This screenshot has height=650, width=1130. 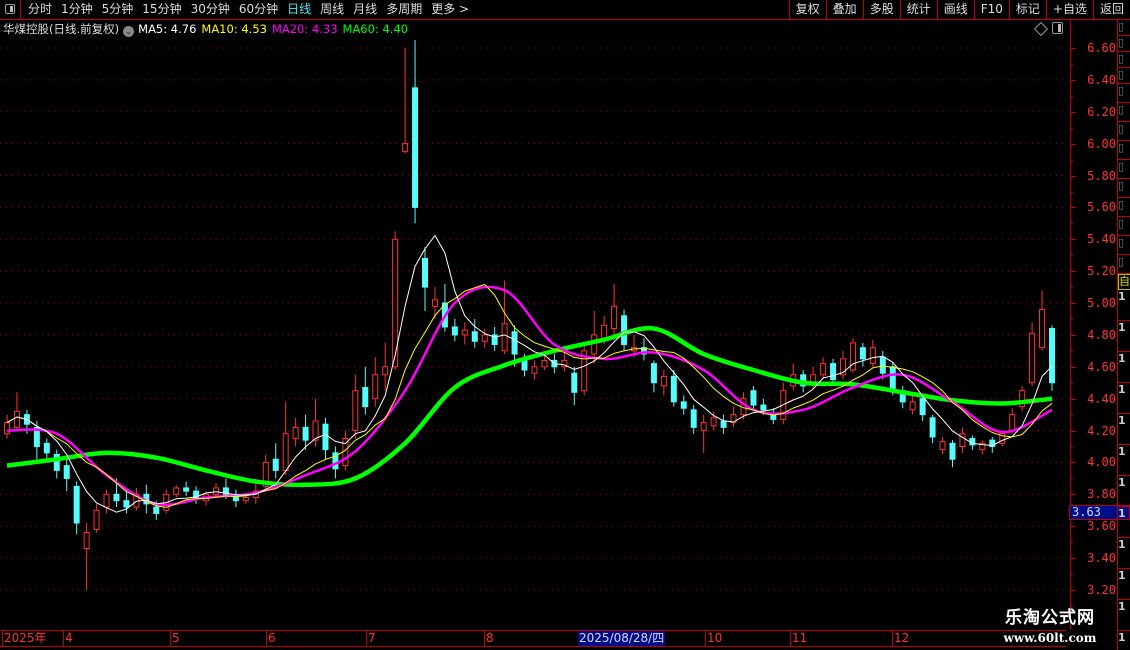 I want to click on tool-button-8: 返回, so click(x=1111, y=9).